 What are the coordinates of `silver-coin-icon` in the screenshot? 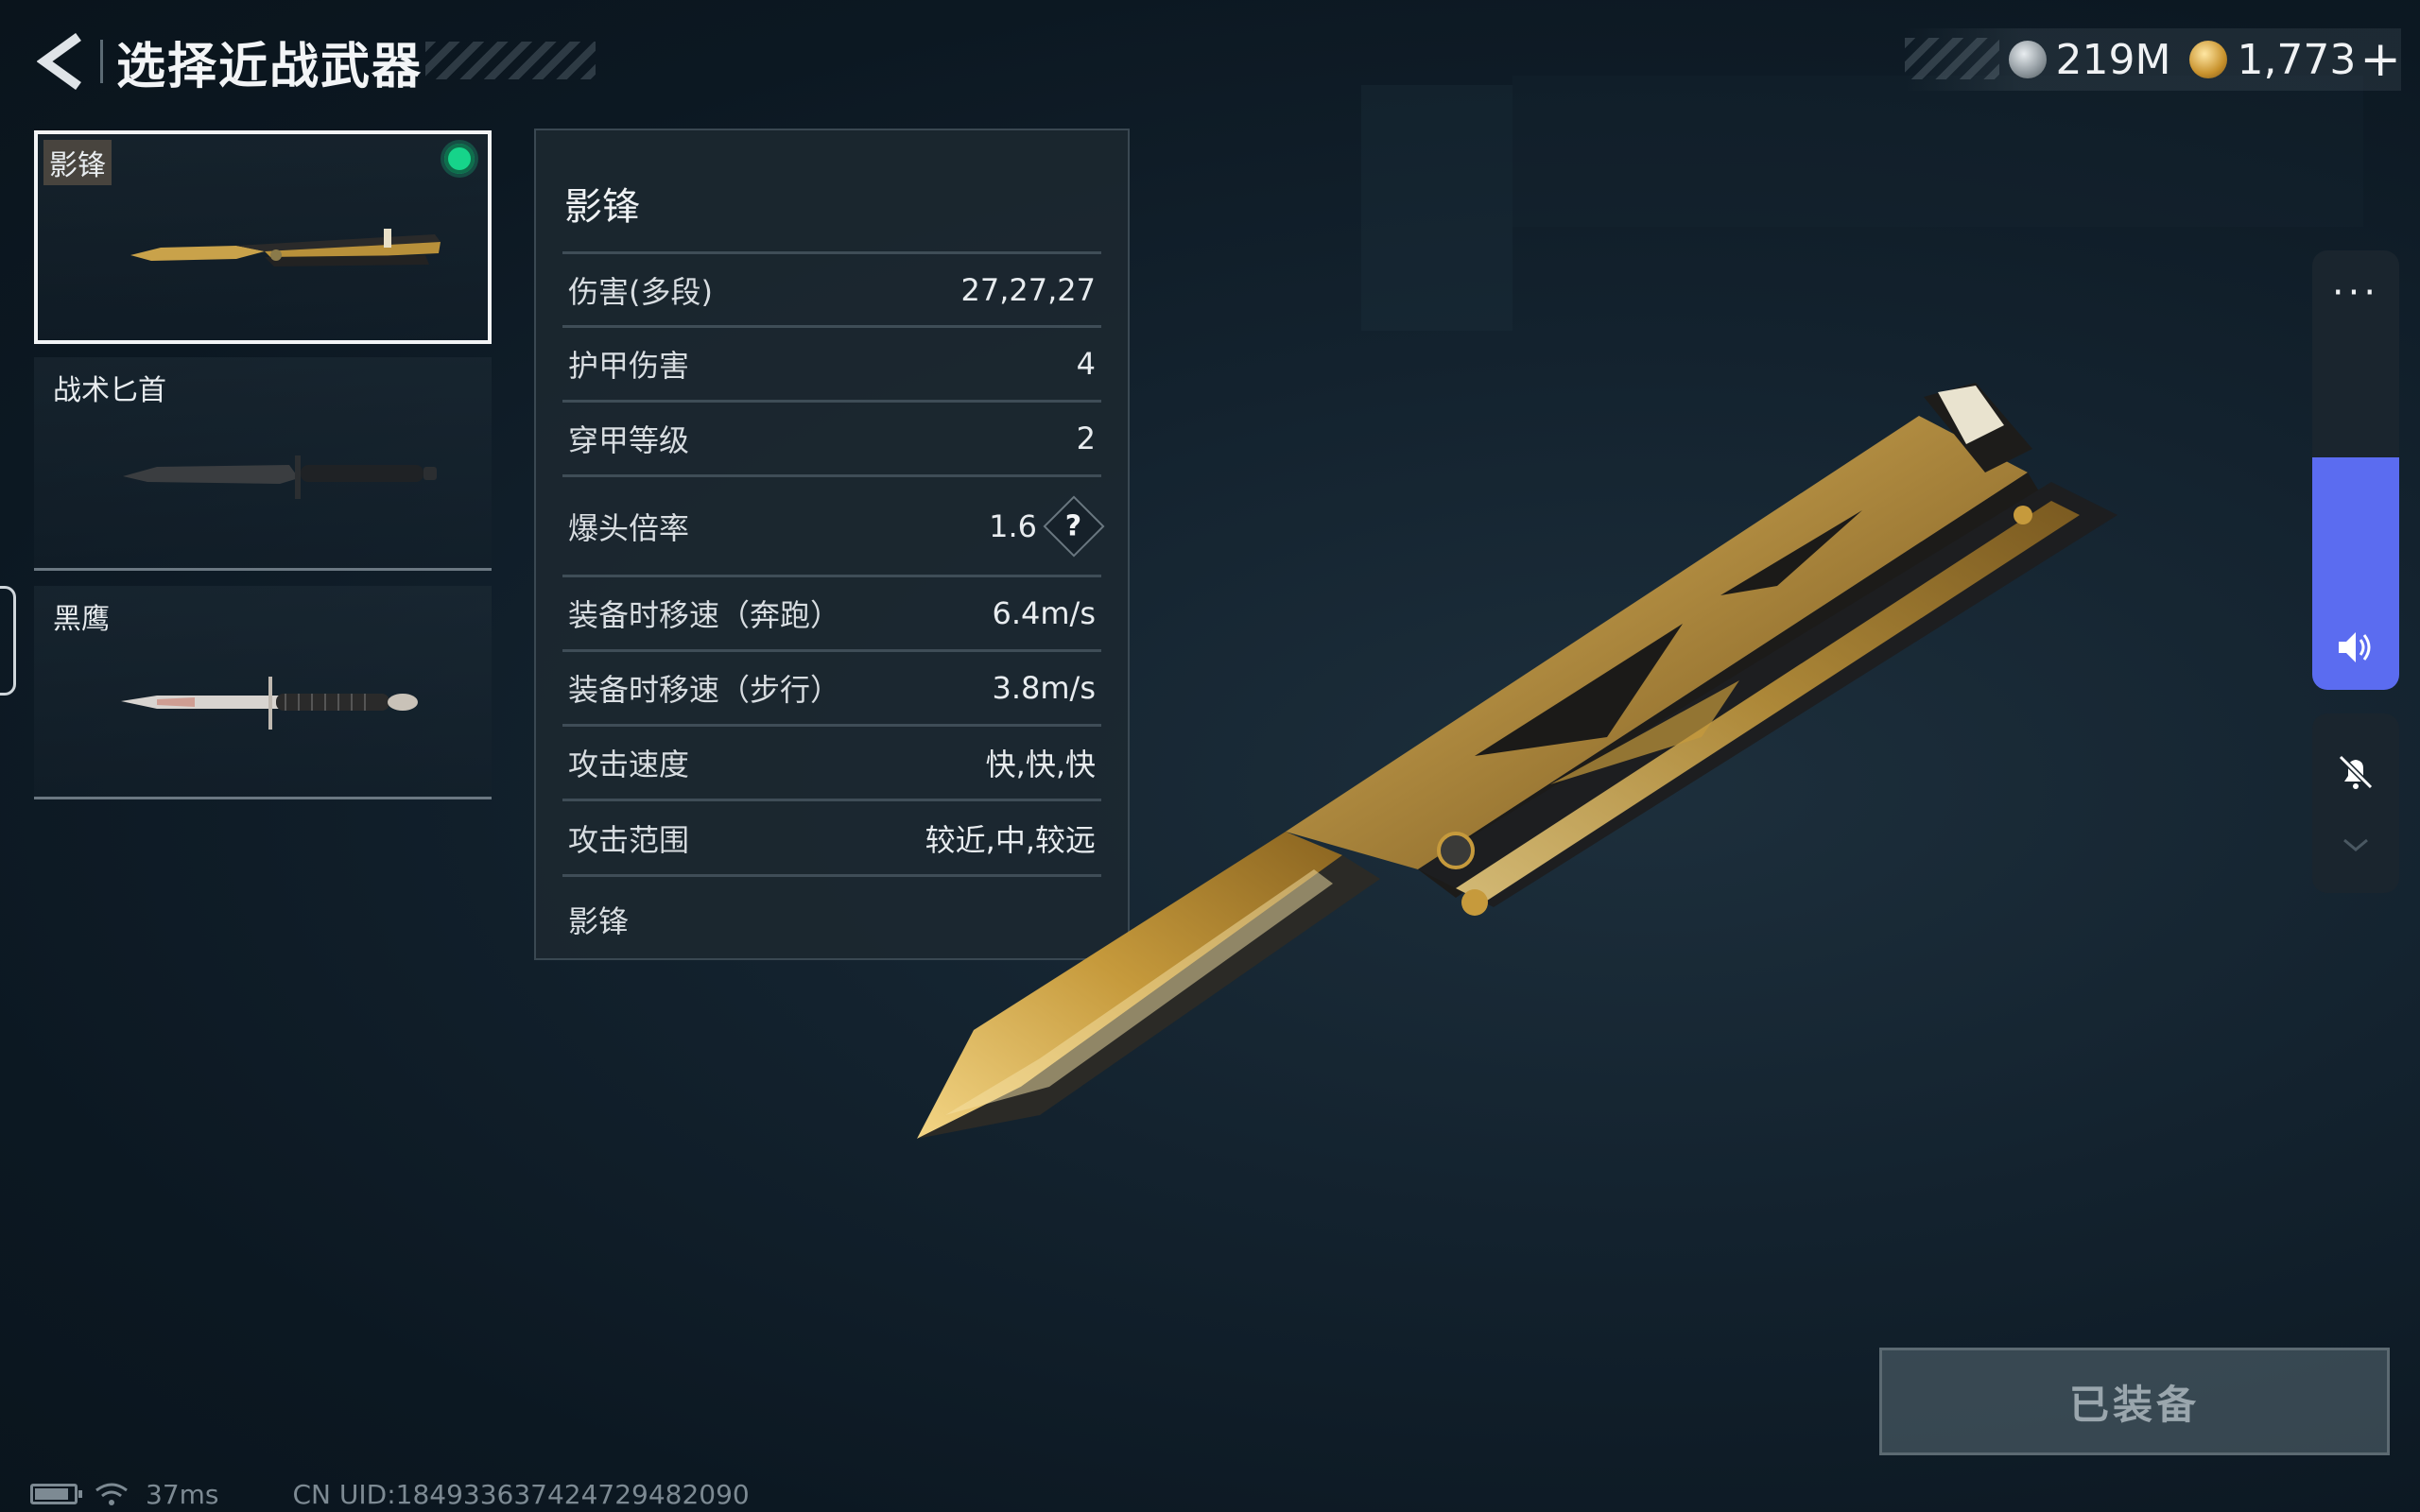 It's located at (2028, 59).